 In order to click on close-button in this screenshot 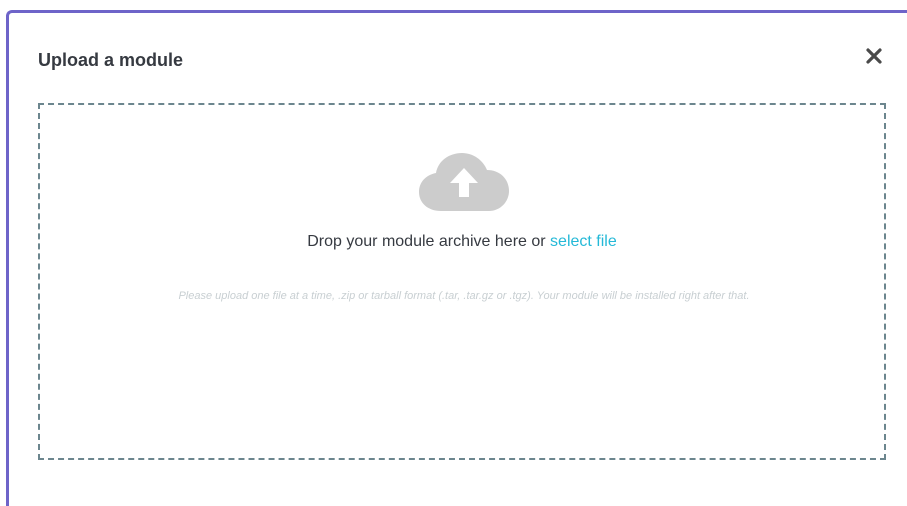, I will do `click(874, 56)`.